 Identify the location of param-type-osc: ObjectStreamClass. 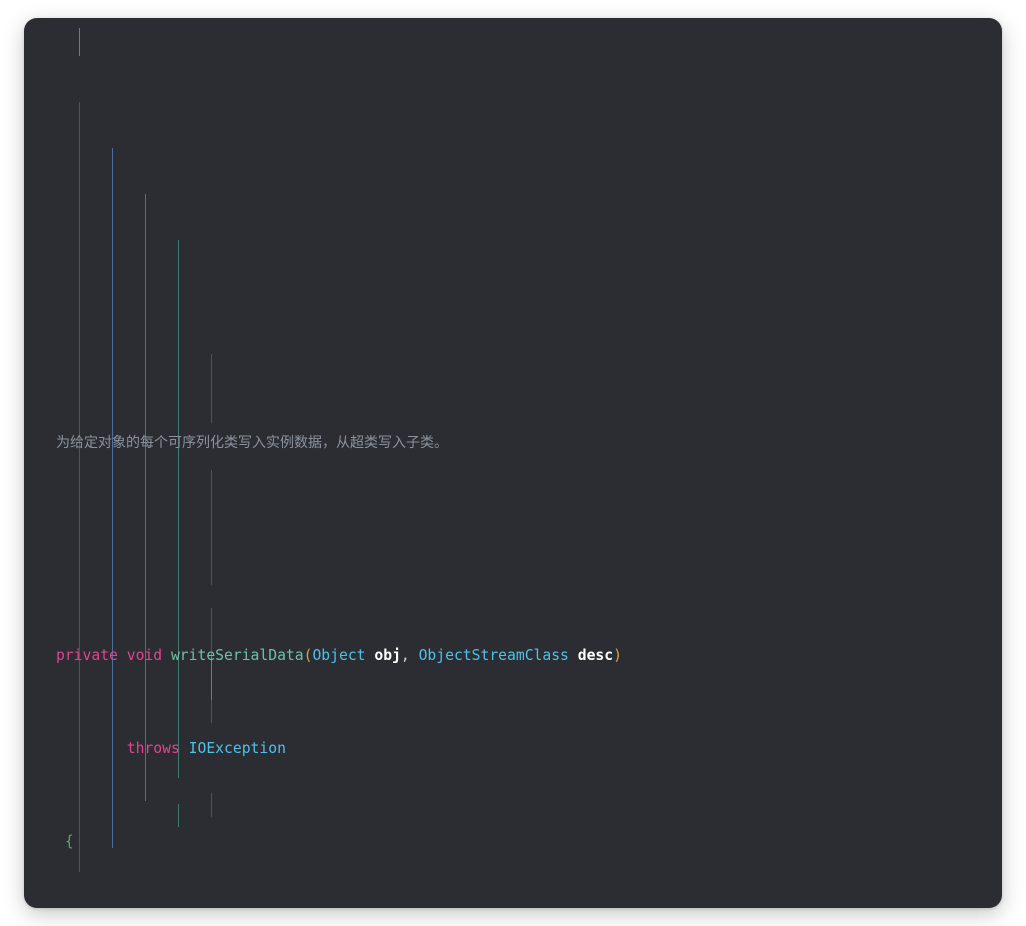
(493, 656).